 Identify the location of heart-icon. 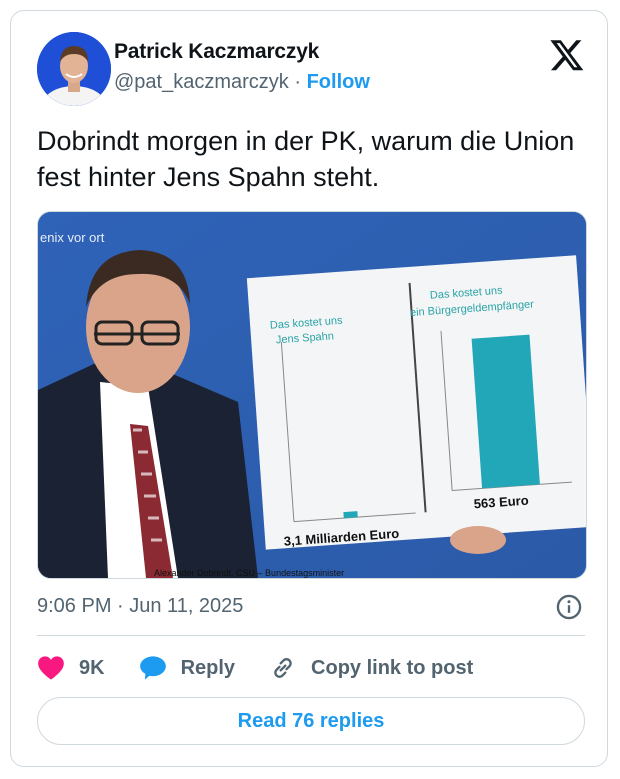
(51, 668).